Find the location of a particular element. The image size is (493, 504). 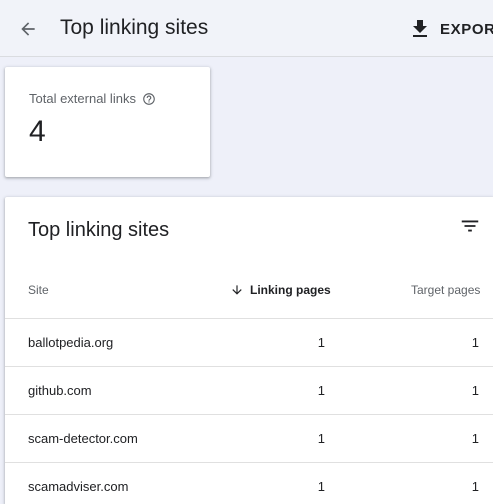

download-icon is located at coordinates (420, 28).